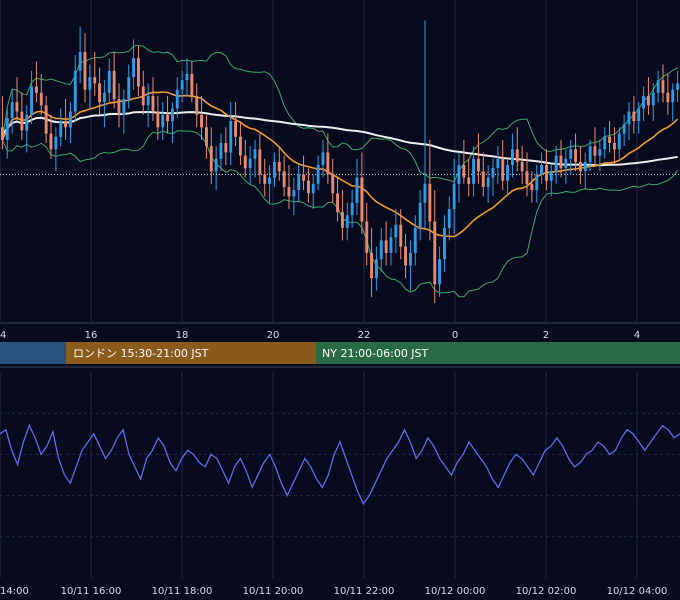 The height and width of the screenshot is (600, 680). What do you see at coordinates (33, 353) in the screenshot?
I see `session-tokyo` at bounding box center [33, 353].